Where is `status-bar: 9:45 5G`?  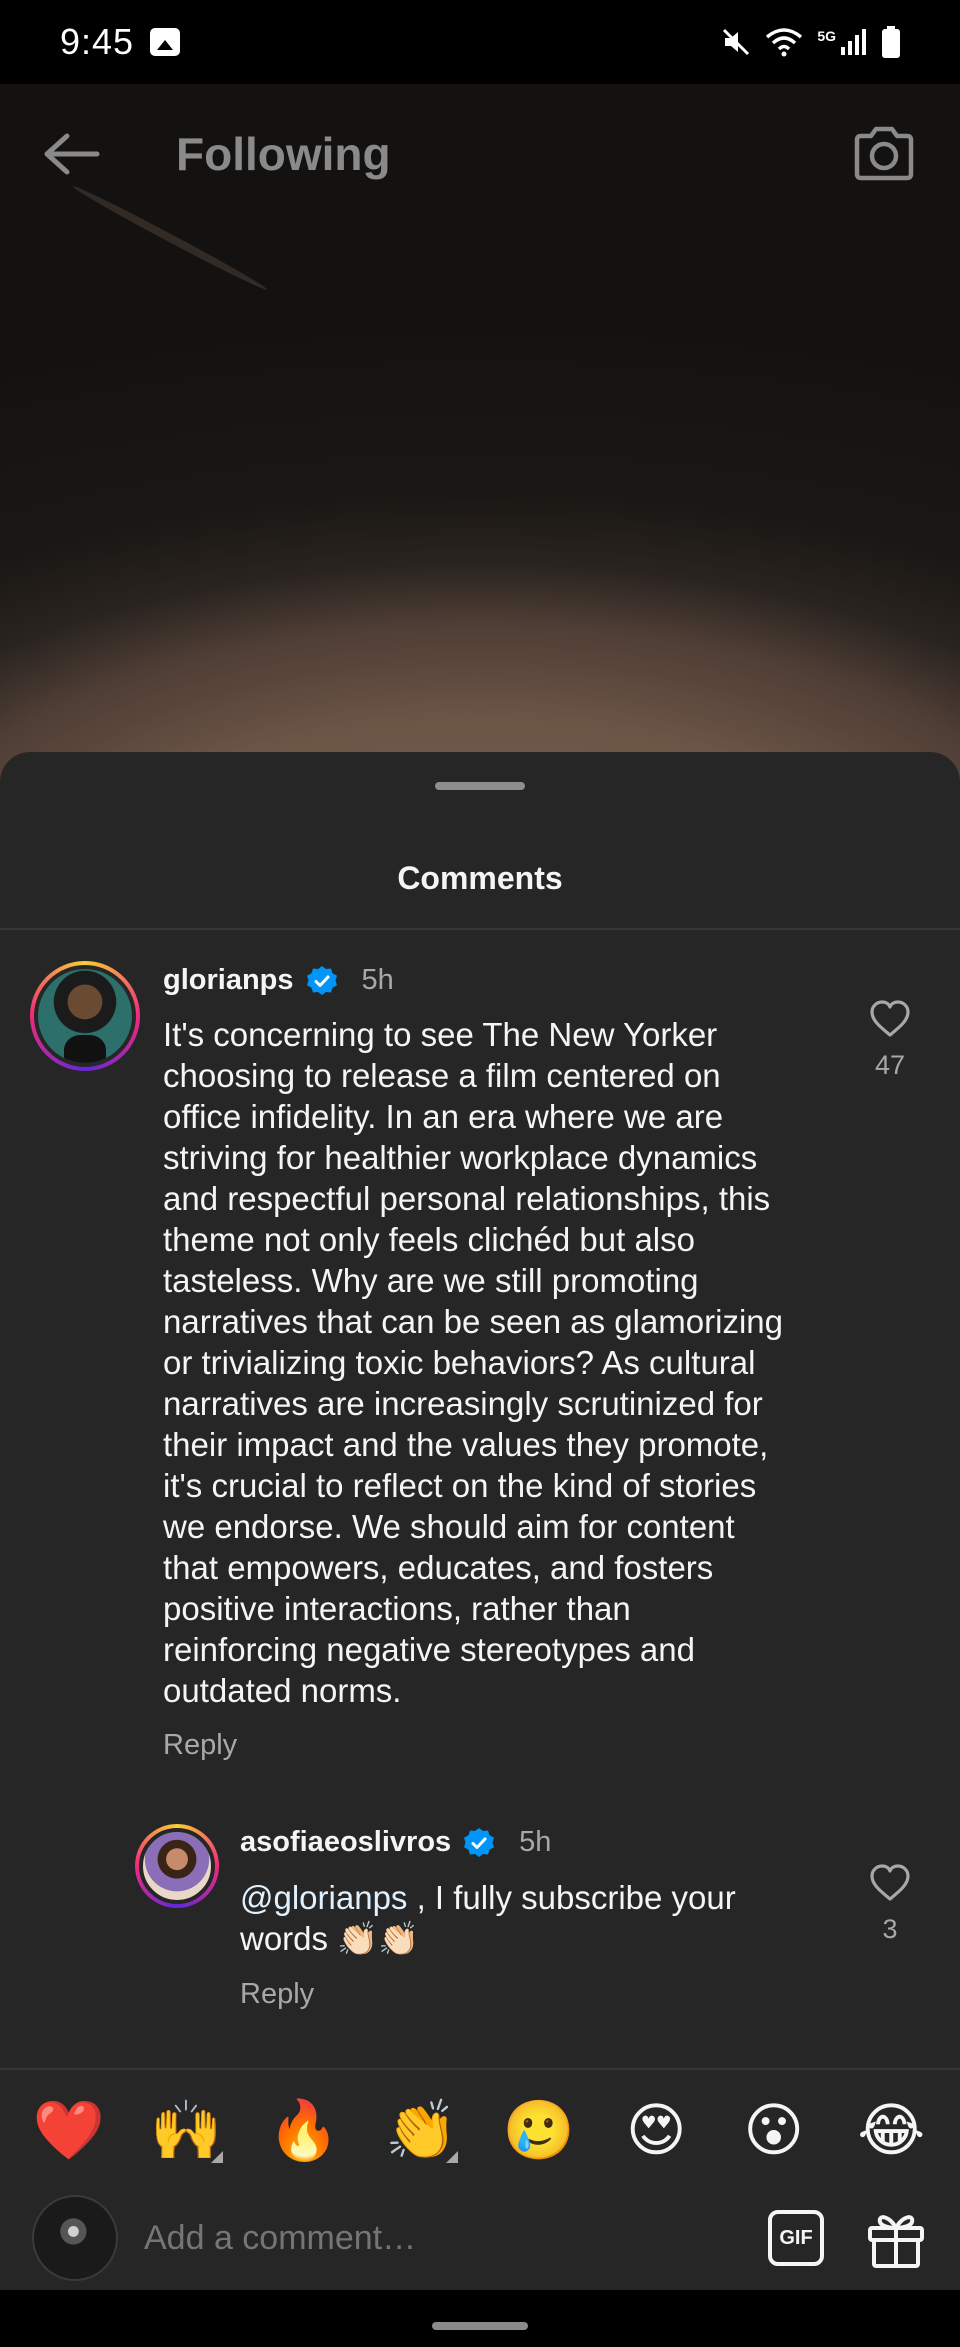 status-bar: 9:45 5G is located at coordinates (480, 42).